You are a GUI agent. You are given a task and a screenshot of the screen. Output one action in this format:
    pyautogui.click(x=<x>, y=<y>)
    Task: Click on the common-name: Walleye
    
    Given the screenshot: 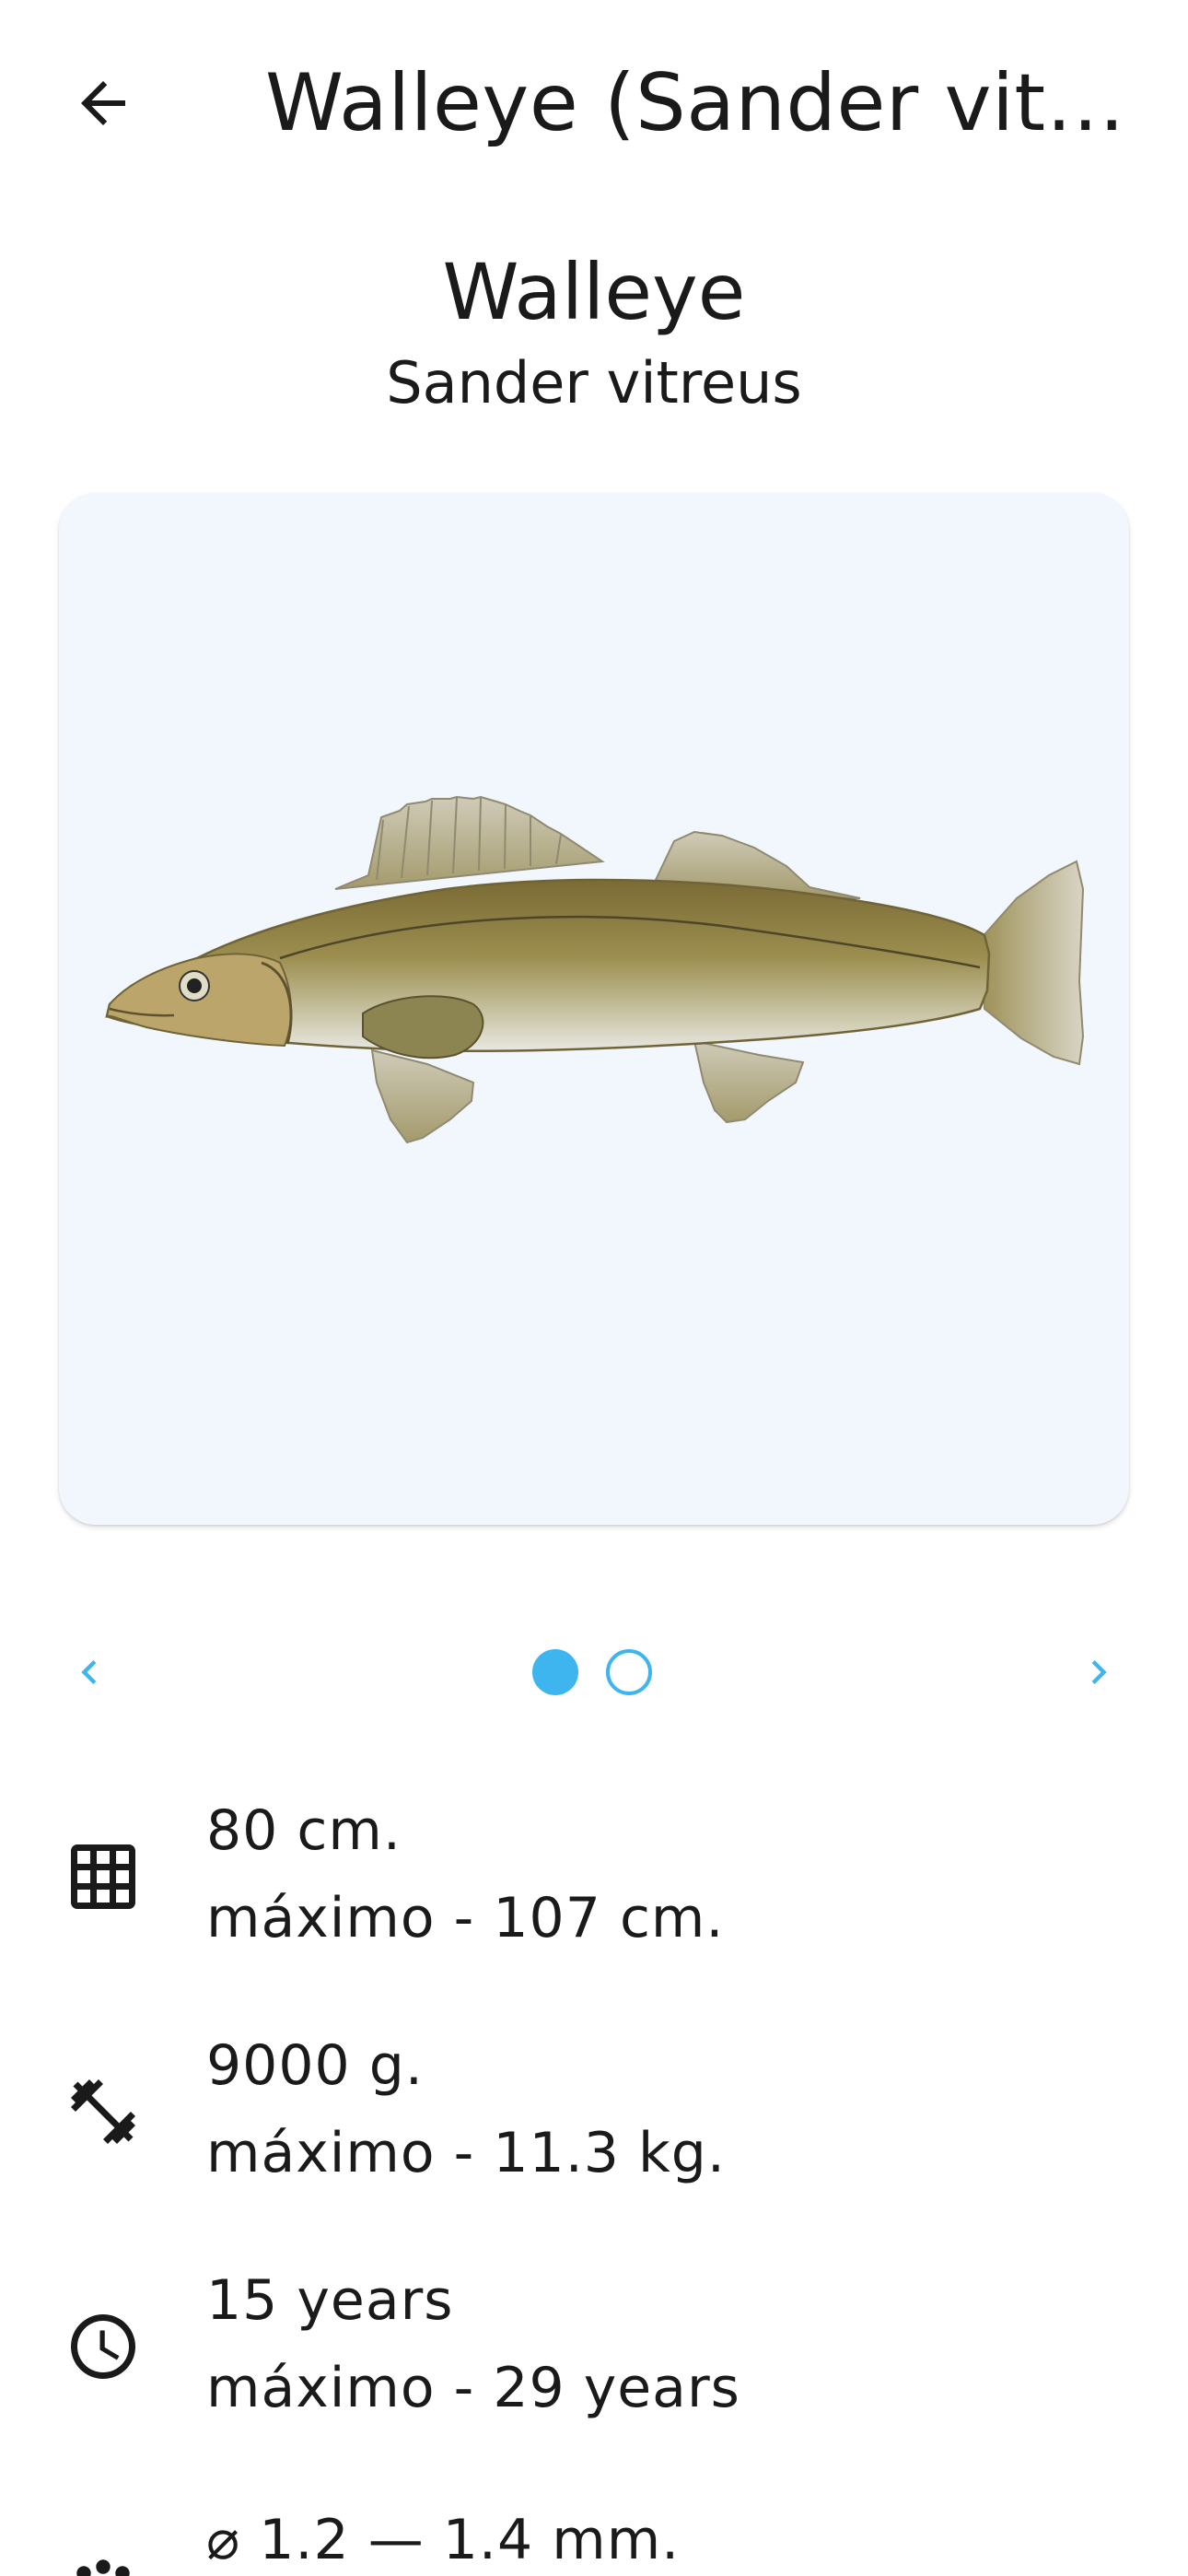 What is the action you would take?
    pyautogui.click(x=594, y=292)
    